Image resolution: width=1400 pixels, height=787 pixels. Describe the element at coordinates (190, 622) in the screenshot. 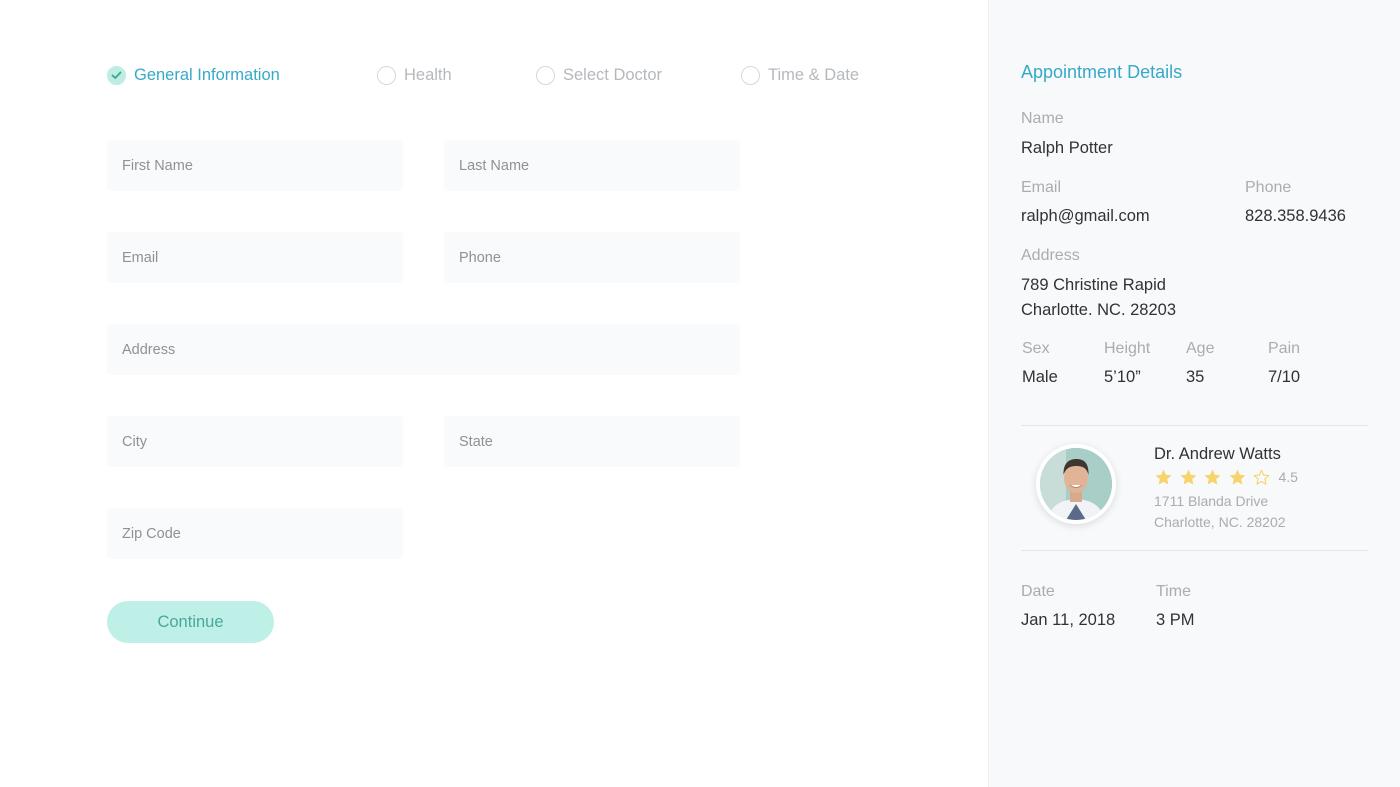

I see `continue-button: Continue` at that location.